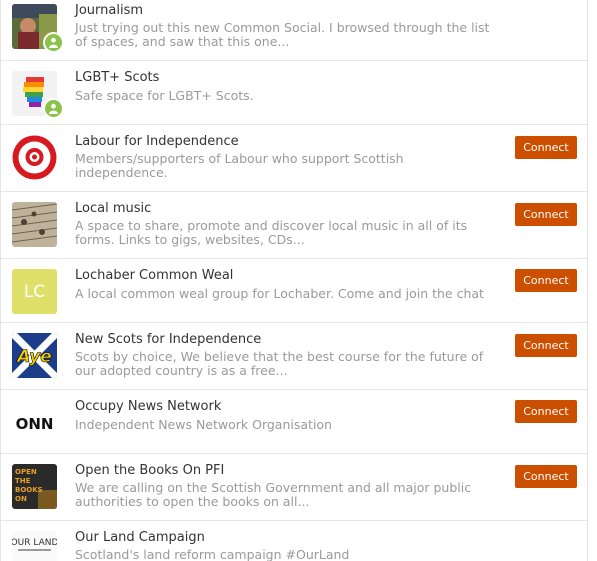 The image size is (597, 561). Describe the element at coordinates (168, 339) in the screenshot. I see `space-name: New Scots for Independence` at that location.